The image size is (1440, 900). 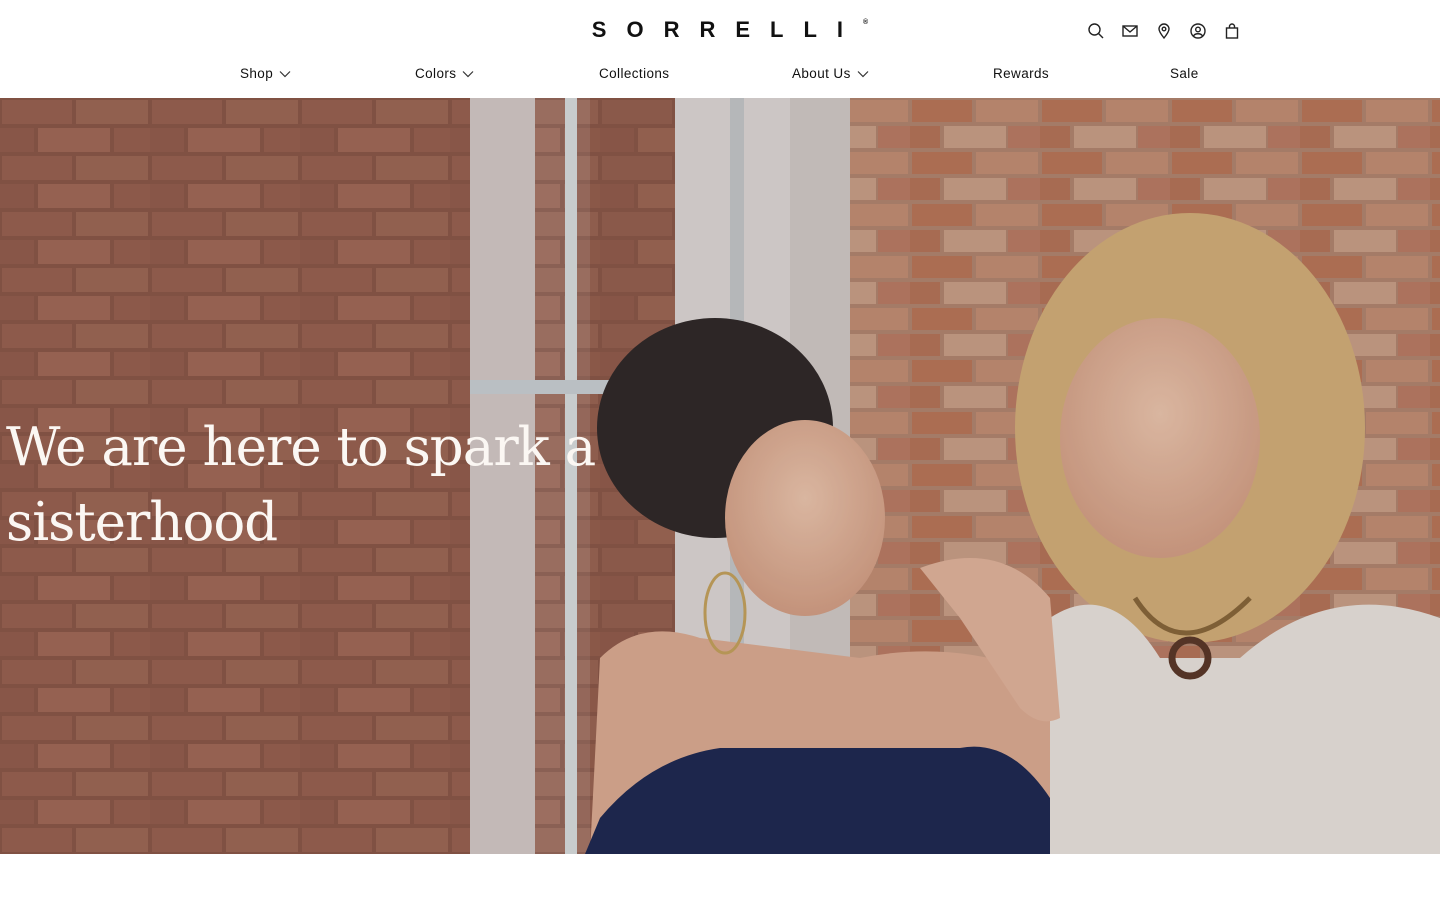 I want to click on hero-heading: We are here to spark a sisterhood, so click(x=306, y=485).